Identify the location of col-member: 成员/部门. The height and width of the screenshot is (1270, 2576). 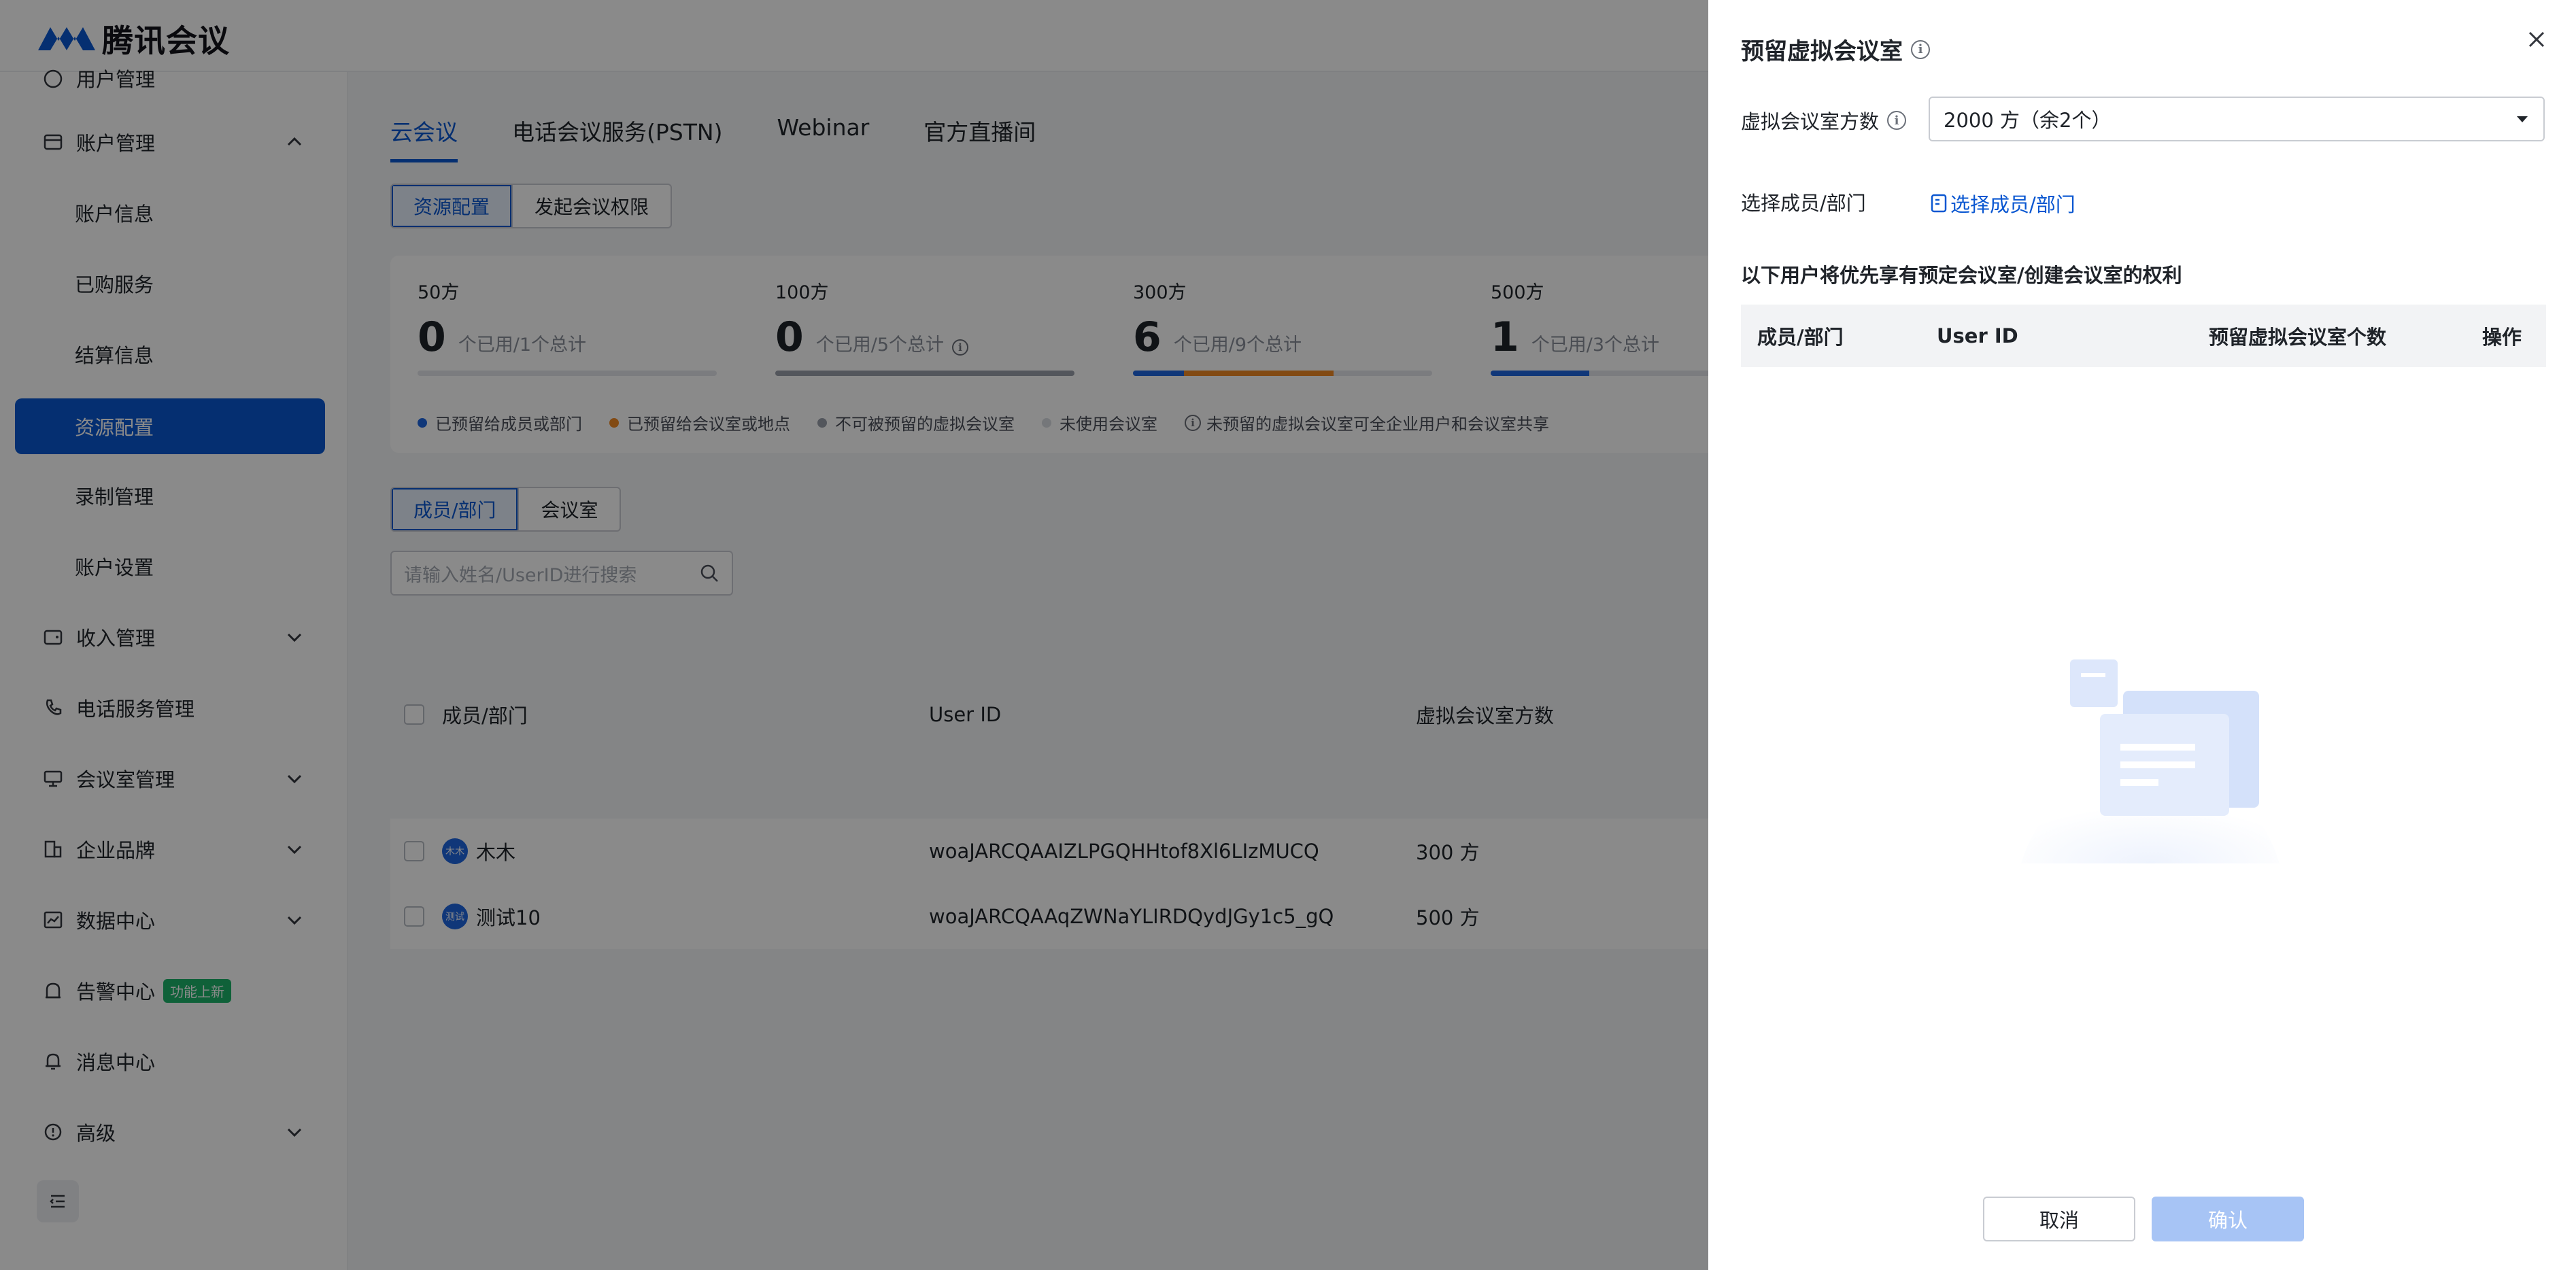
(1800, 337).